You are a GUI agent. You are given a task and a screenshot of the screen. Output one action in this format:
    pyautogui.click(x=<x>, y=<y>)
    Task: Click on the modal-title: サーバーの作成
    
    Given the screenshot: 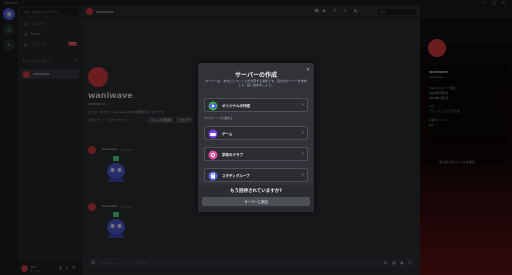 What is the action you would take?
    pyautogui.click(x=256, y=75)
    